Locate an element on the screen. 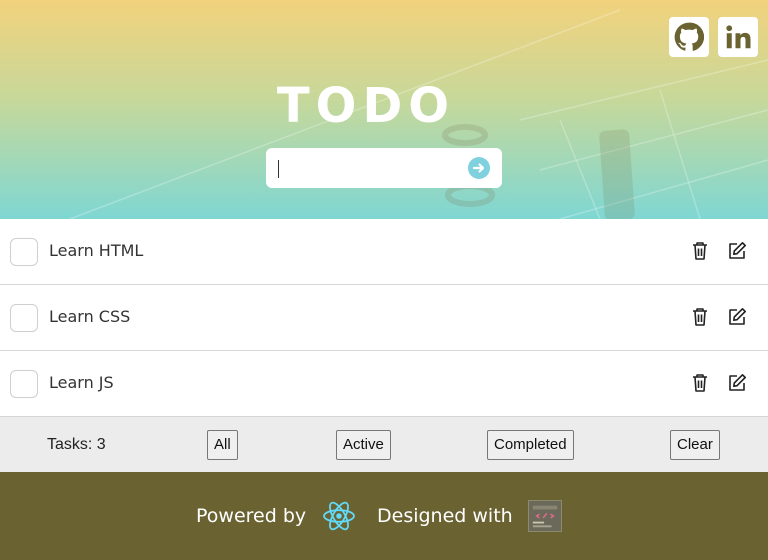 Image resolution: width=768 pixels, height=560 pixels. task-row: Learn HTML is located at coordinates (384, 252).